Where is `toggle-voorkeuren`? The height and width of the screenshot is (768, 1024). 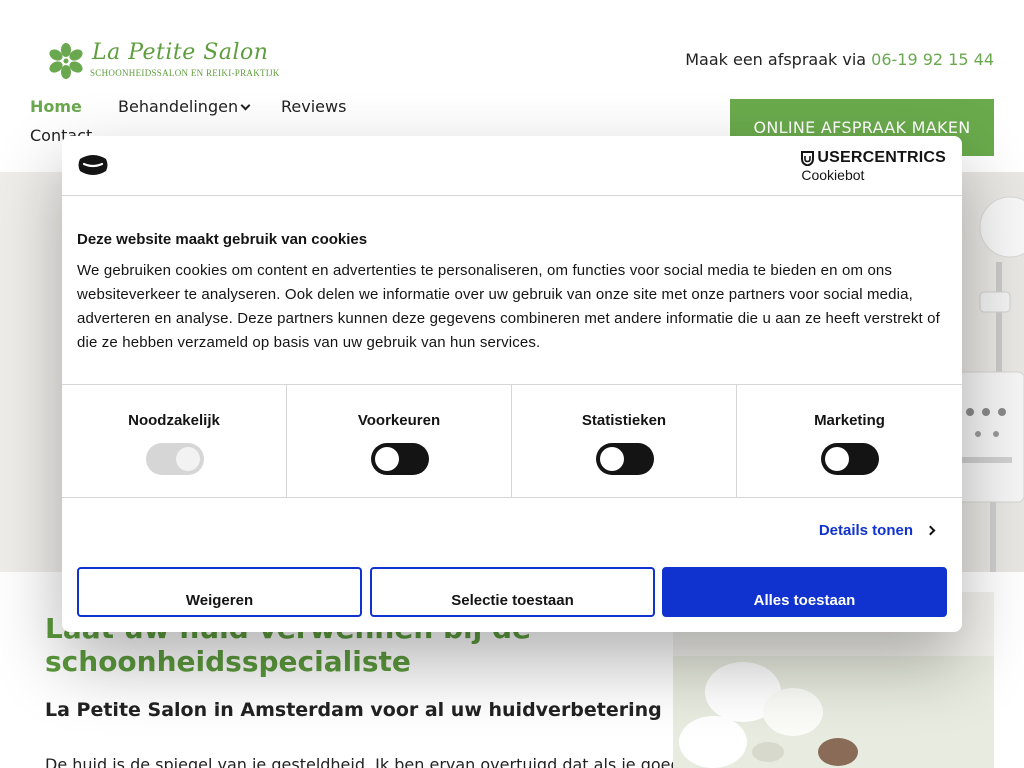 toggle-voorkeuren is located at coordinates (400, 459).